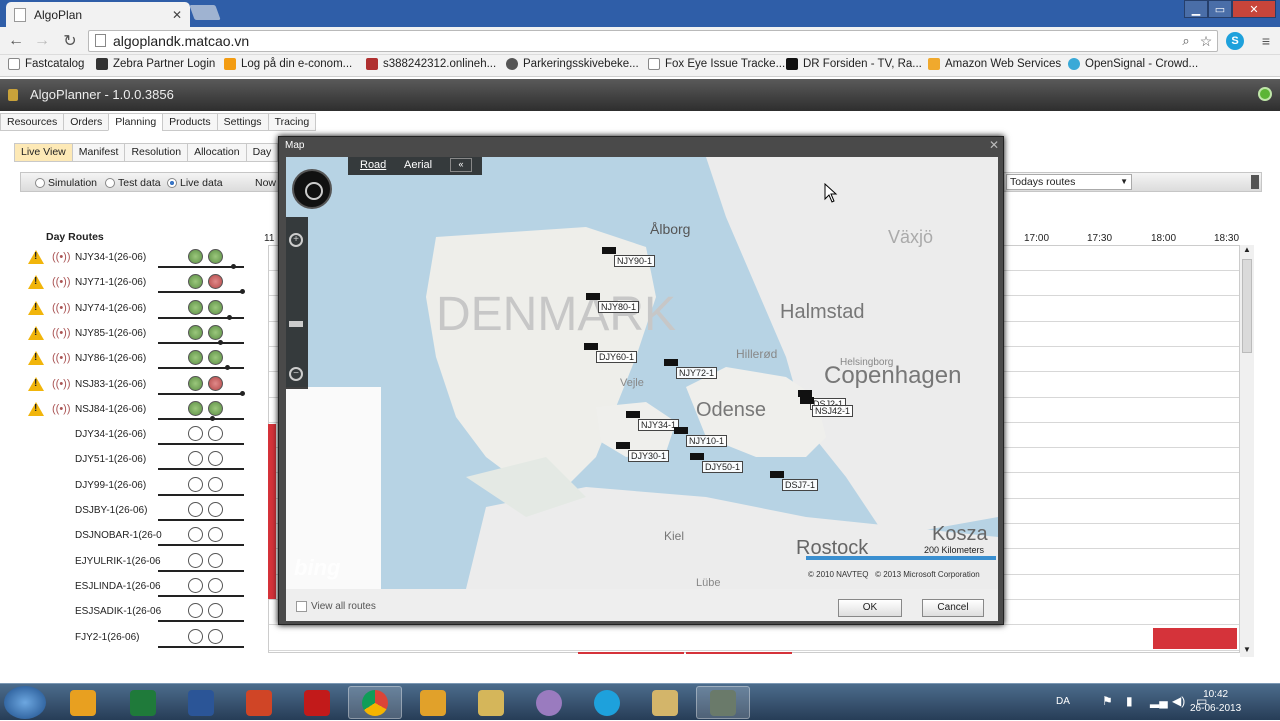 The height and width of the screenshot is (721, 1280). I want to click on back-icon: ←, so click(16, 41).